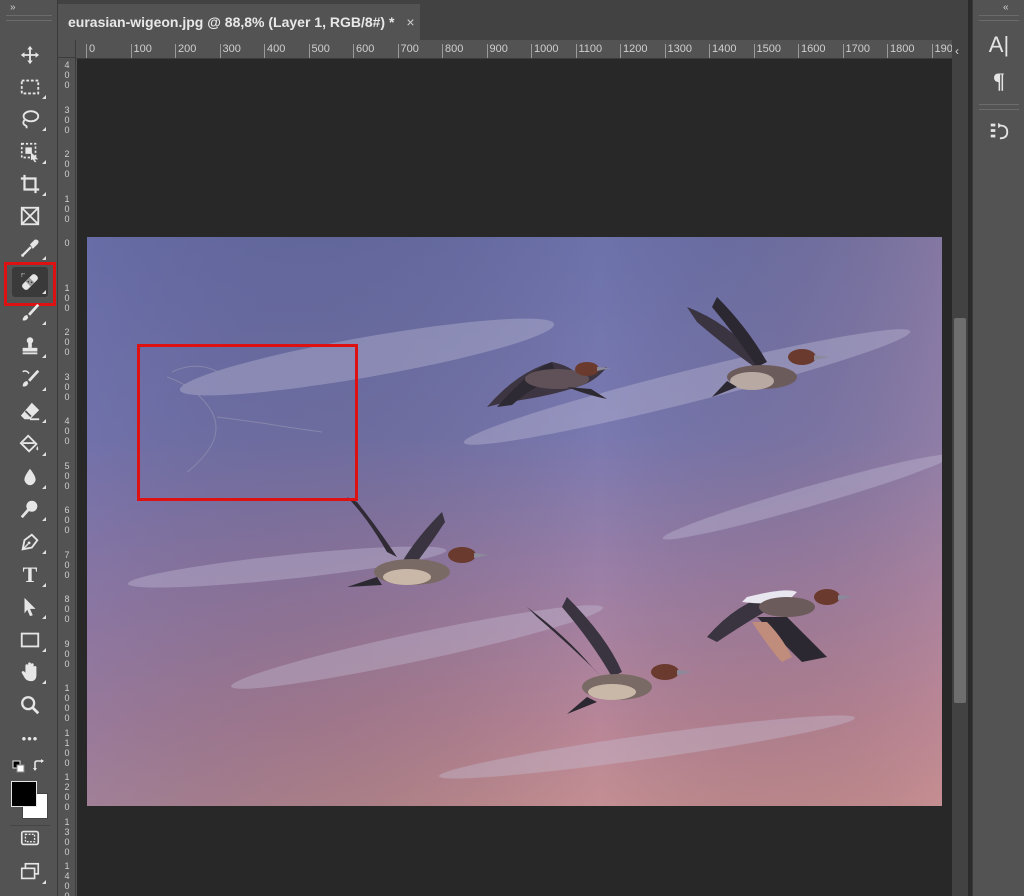  I want to click on pen-tool, so click(30, 542).